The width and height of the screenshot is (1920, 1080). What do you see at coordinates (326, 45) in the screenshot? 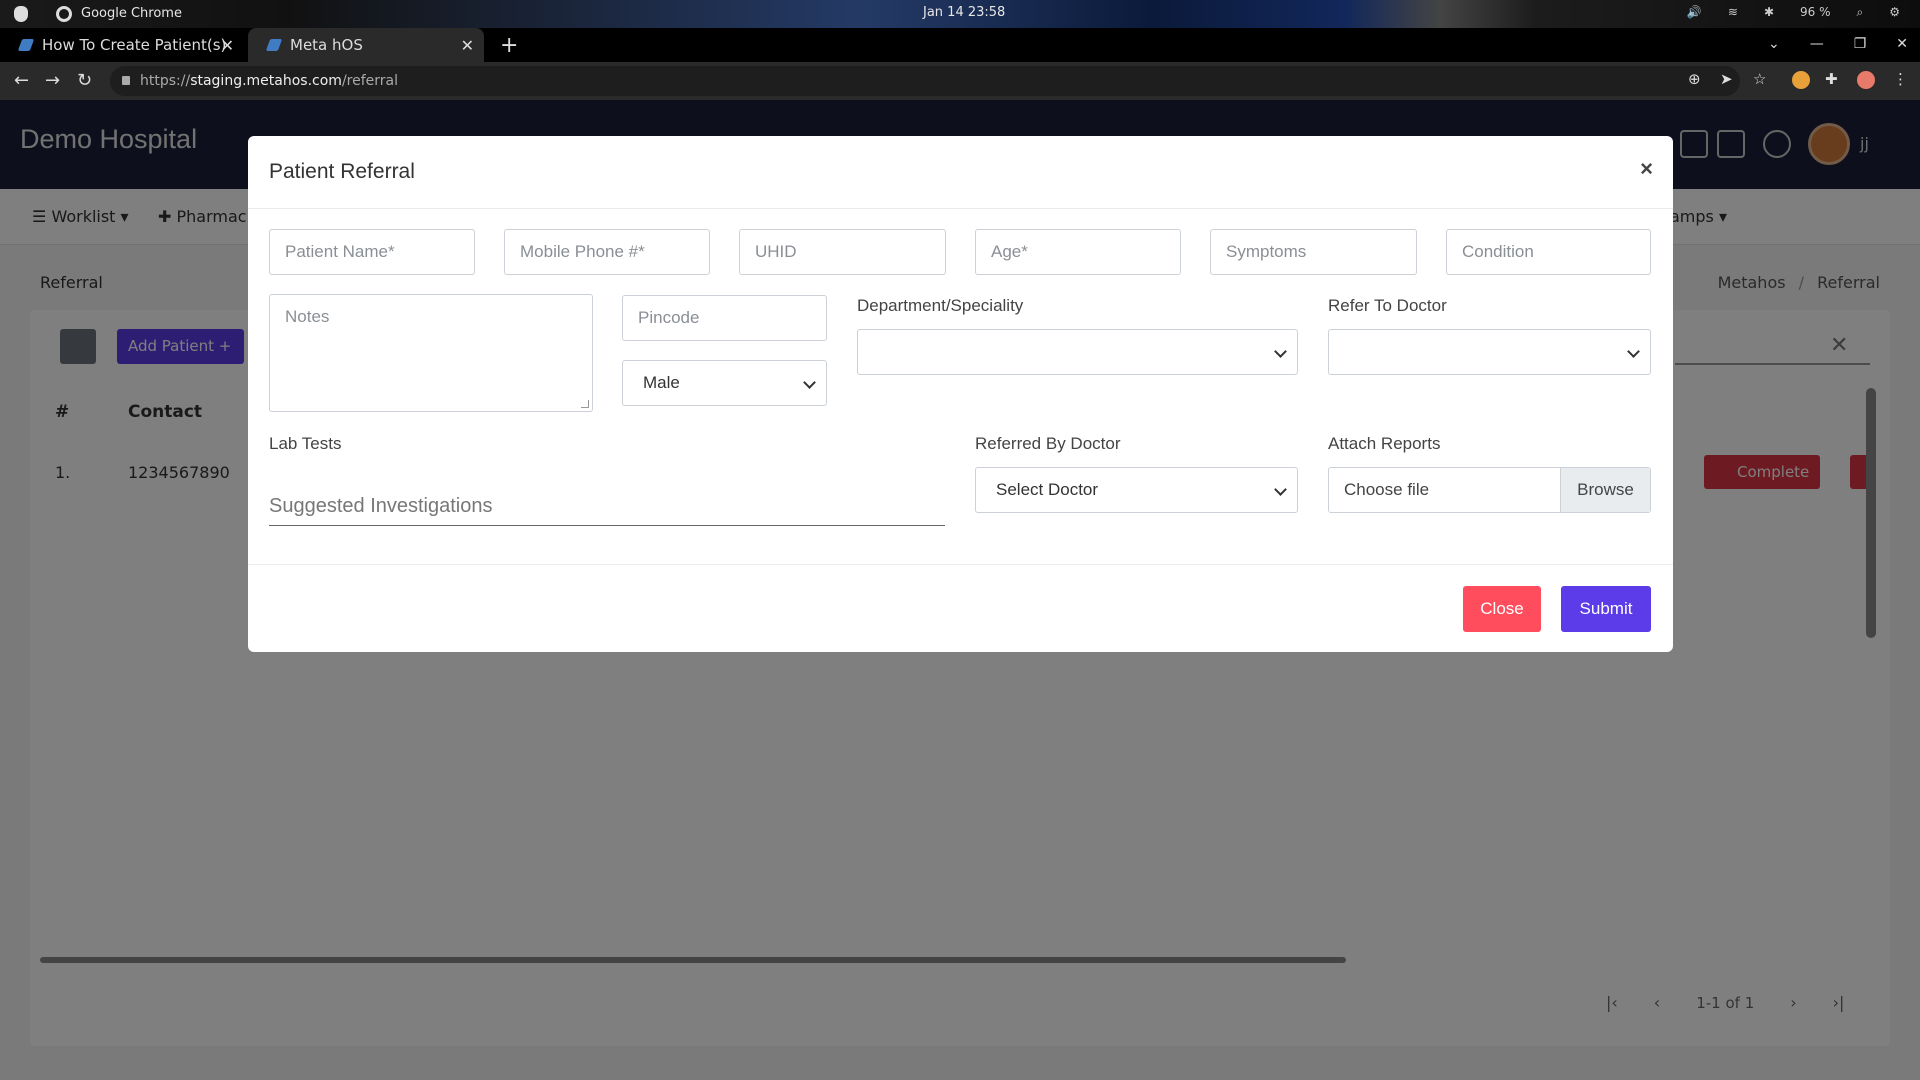
I see `tab-label: Meta hOS` at bounding box center [326, 45].